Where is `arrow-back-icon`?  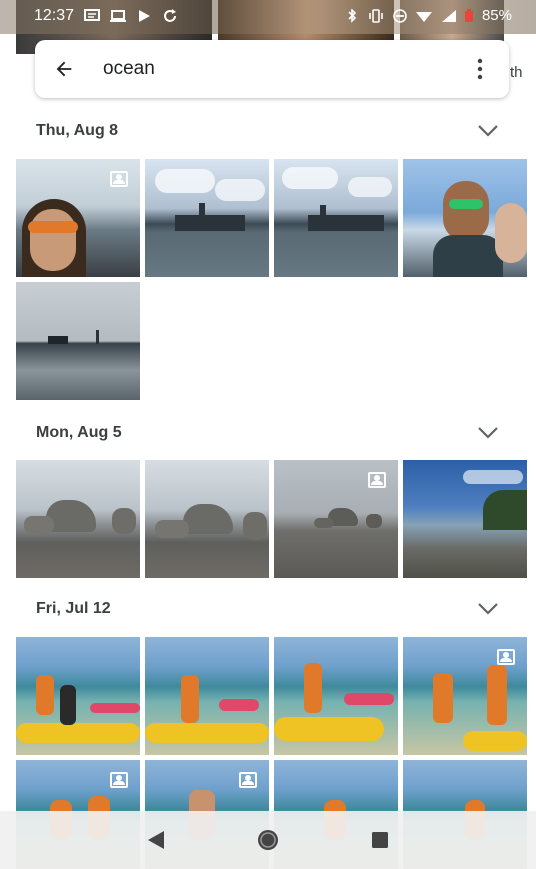 arrow-back-icon is located at coordinates (64, 69).